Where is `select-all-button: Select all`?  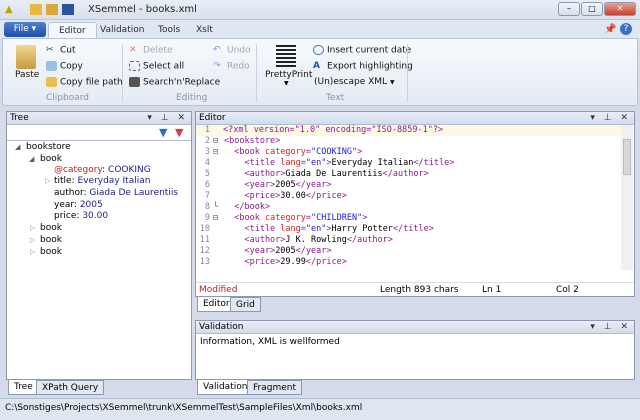 select-all-button: Select all is located at coordinates (156, 66).